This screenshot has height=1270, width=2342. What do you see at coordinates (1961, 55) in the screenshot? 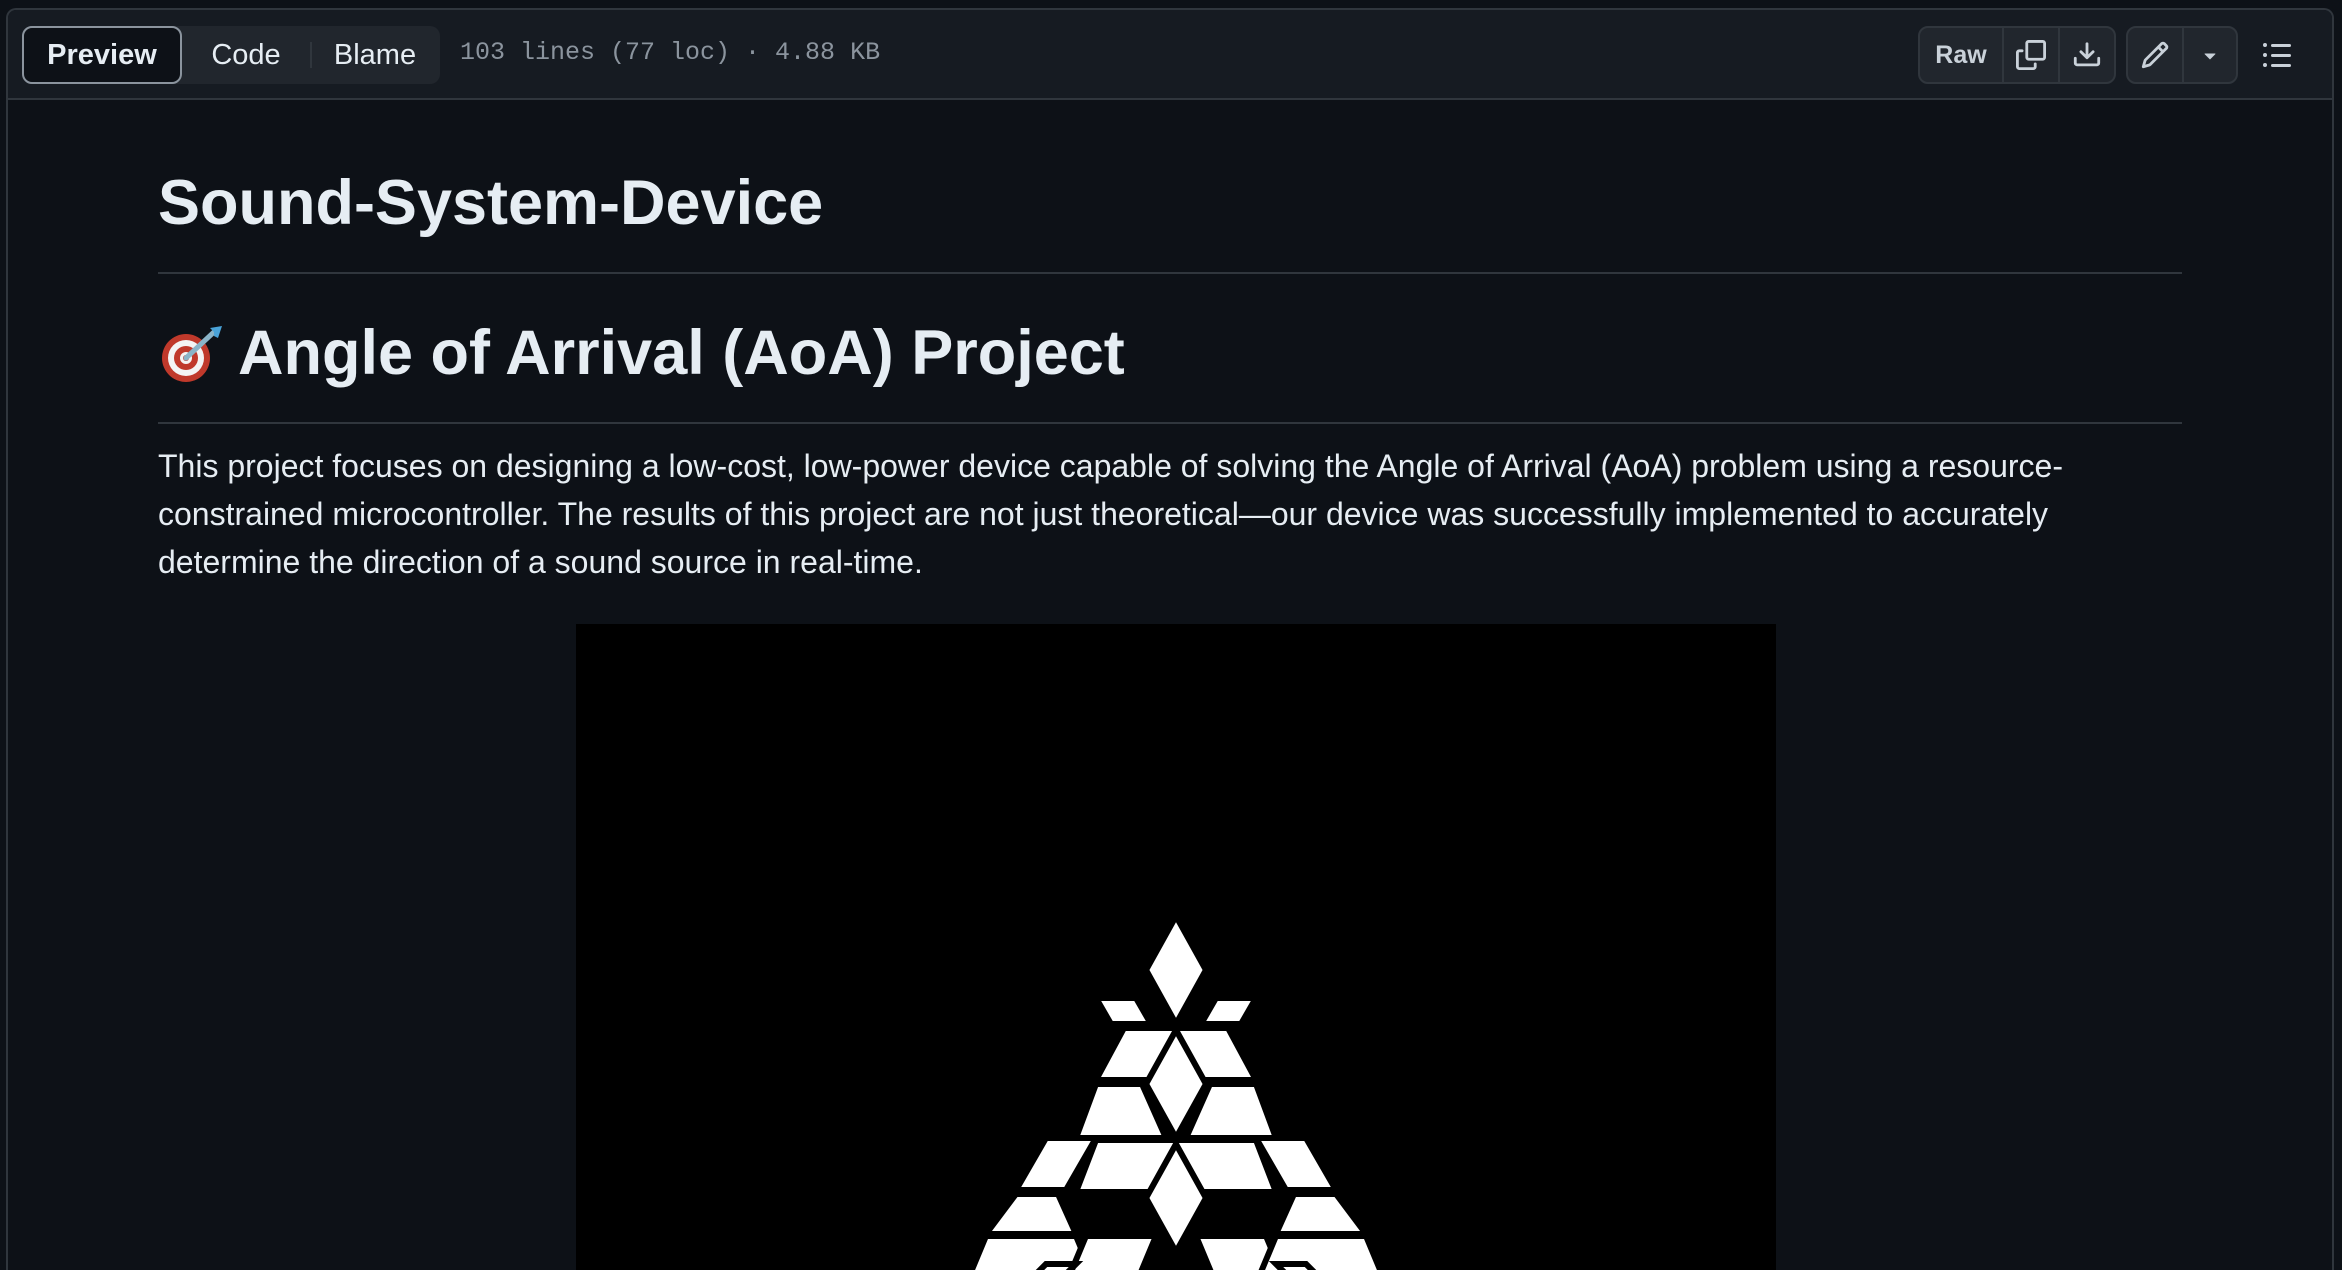
I see `raw-button: Raw` at bounding box center [1961, 55].